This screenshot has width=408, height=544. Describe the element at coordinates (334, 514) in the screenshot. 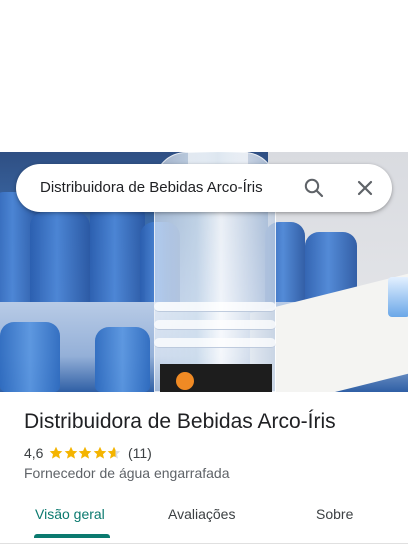

I see `tab-about: Sobre` at that location.